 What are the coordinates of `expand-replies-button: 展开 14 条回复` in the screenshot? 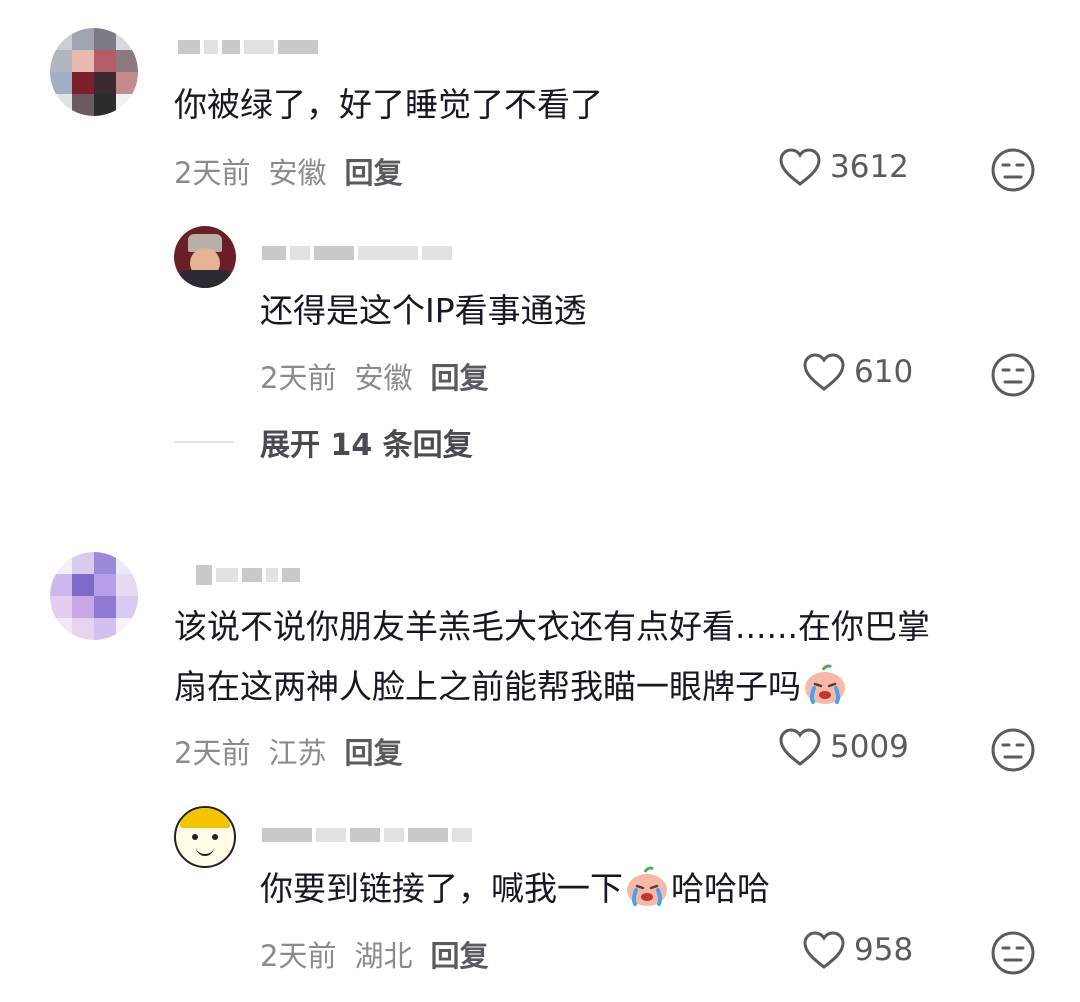 It's located at (323, 442).